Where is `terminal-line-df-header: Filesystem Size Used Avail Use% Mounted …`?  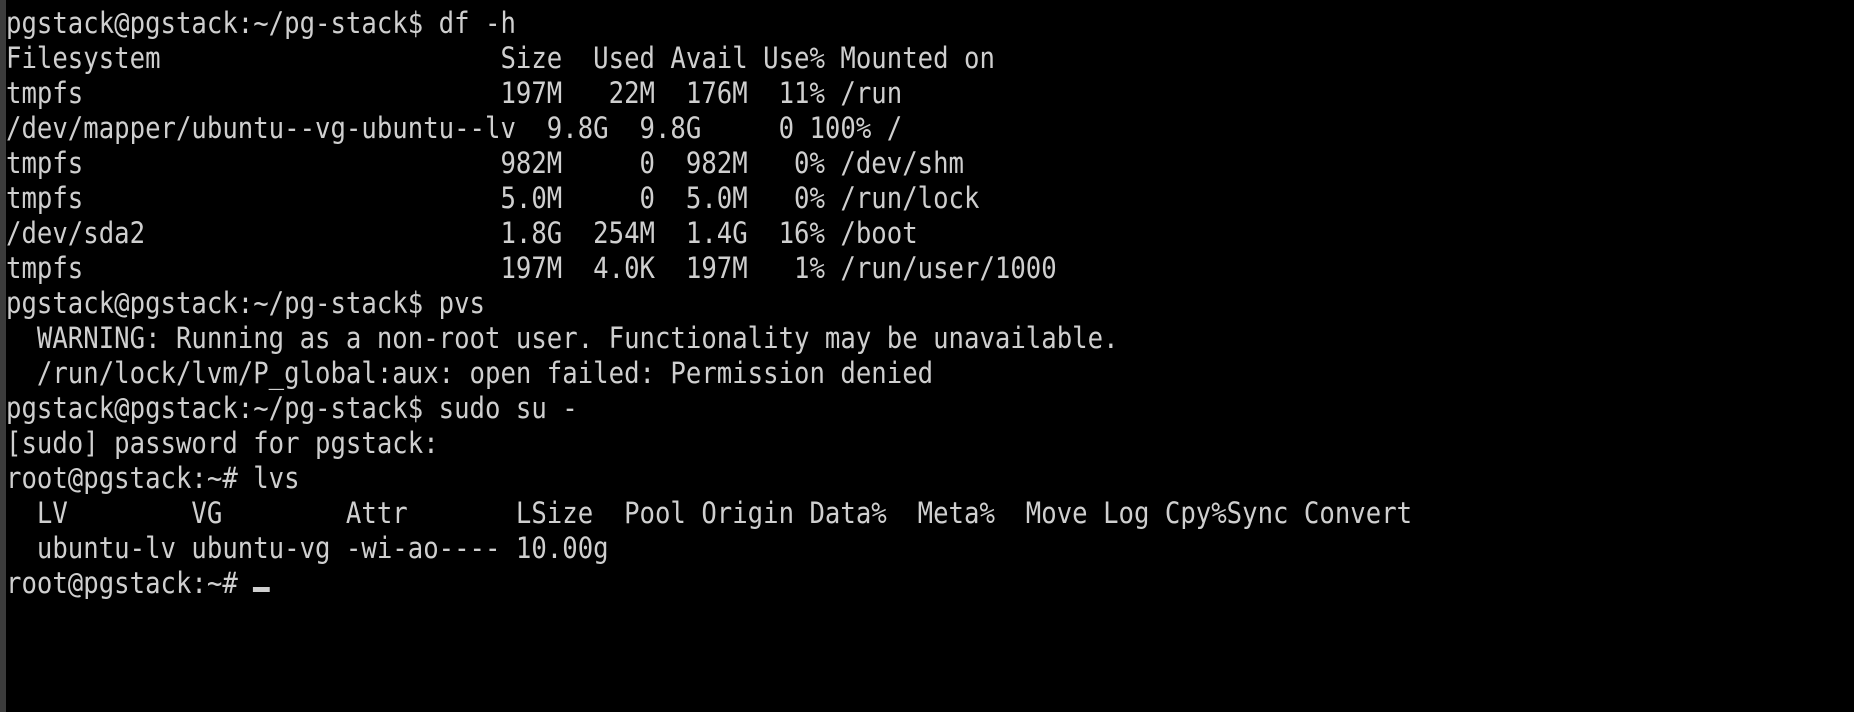 terminal-line-df-header: Filesystem Size Used Avail Use% Mounted … is located at coordinates (500, 58).